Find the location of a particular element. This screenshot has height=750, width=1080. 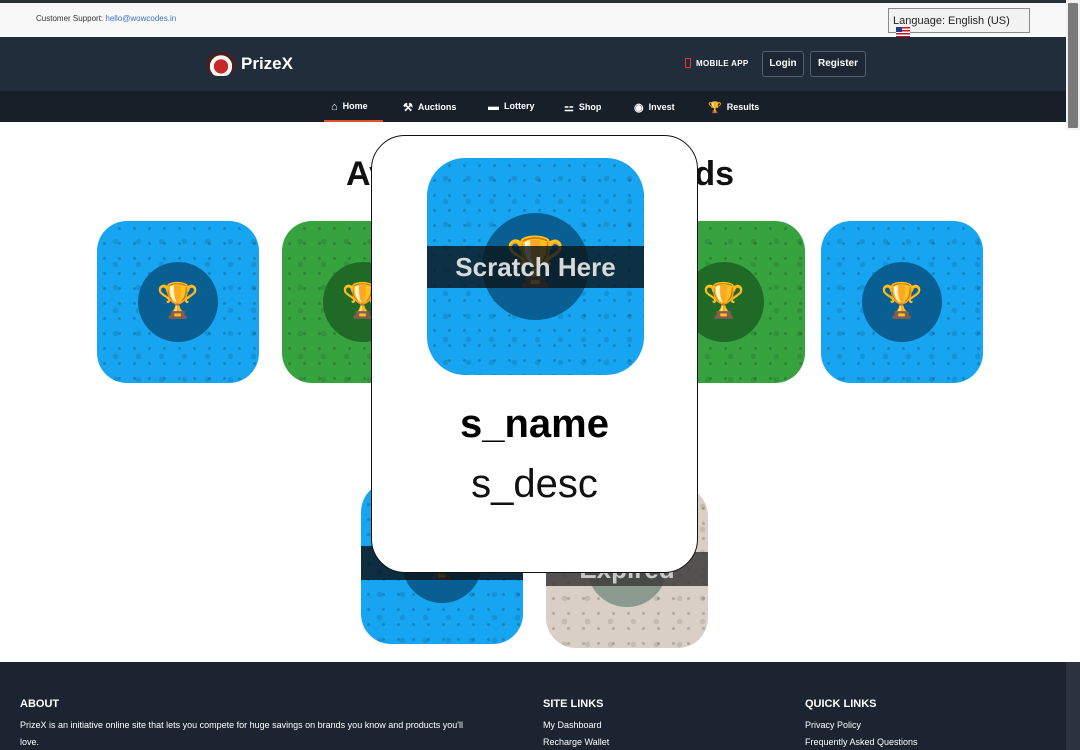

footer-link-privacy-policy: Privacy Policy is located at coordinates (833, 725).